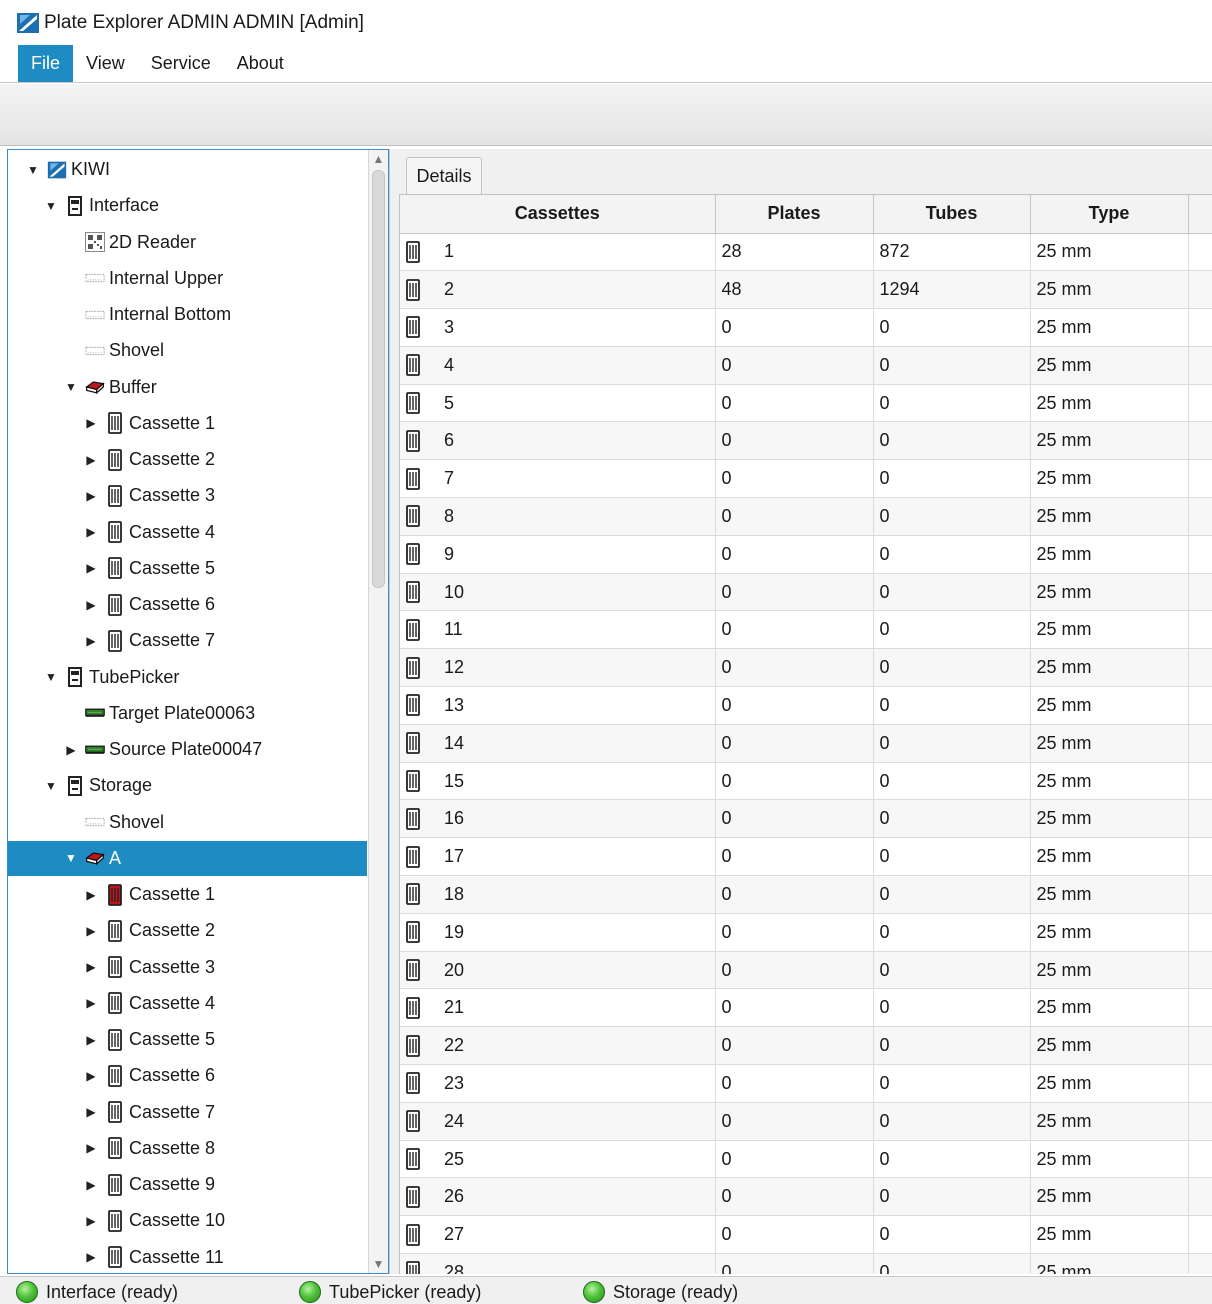 This screenshot has height=1304, width=1212. I want to click on tree-item: ▶ Cassette 10, so click(187, 1220).